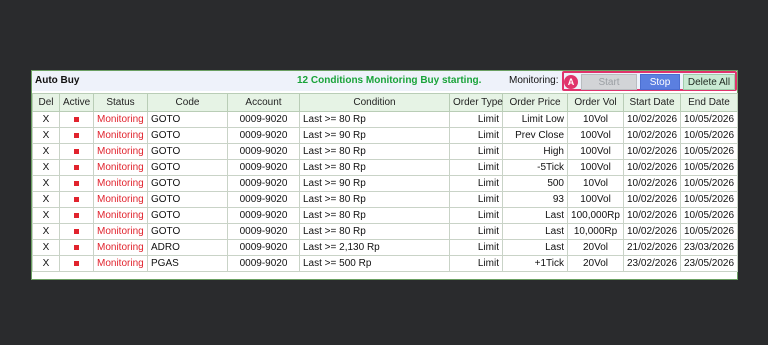 Image resolution: width=768 pixels, height=345 pixels. Describe the element at coordinates (709, 82) in the screenshot. I see `delete-all-button: Delete All` at that location.